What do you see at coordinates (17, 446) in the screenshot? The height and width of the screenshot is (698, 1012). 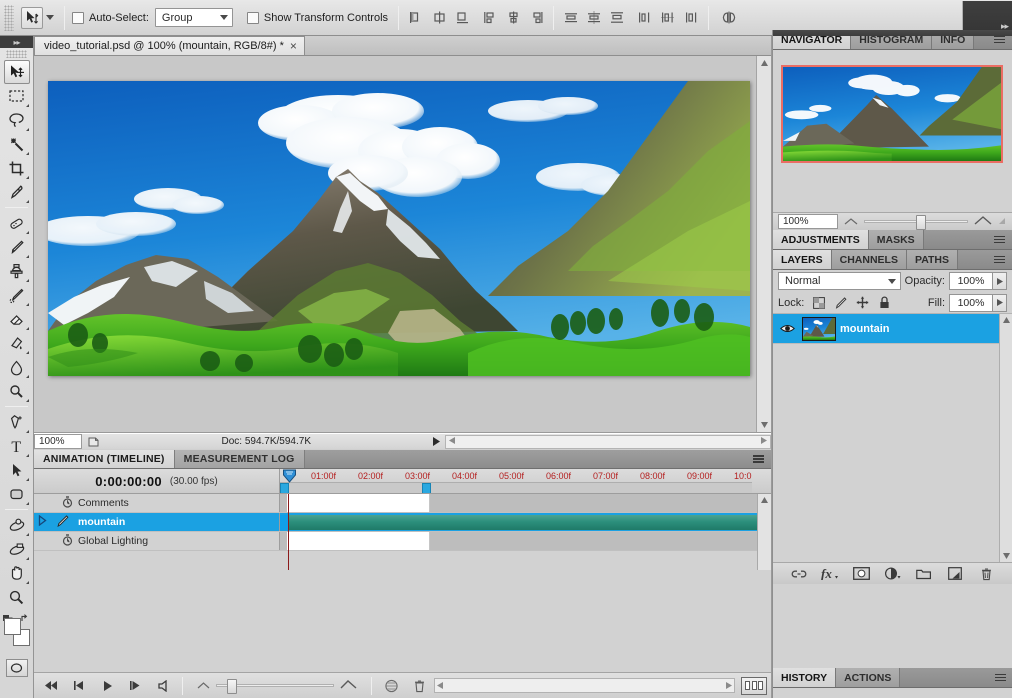 I see `horizontal-type-tool: T` at bounding box center [17, 446].